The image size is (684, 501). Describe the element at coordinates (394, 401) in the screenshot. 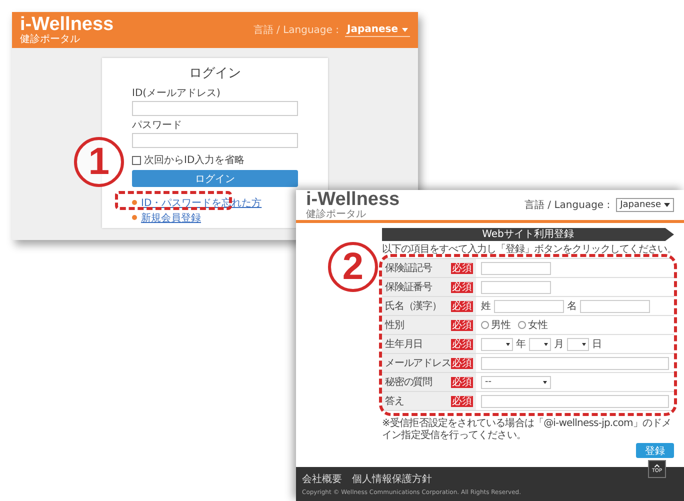

I see `field-label: 答え` at that location.